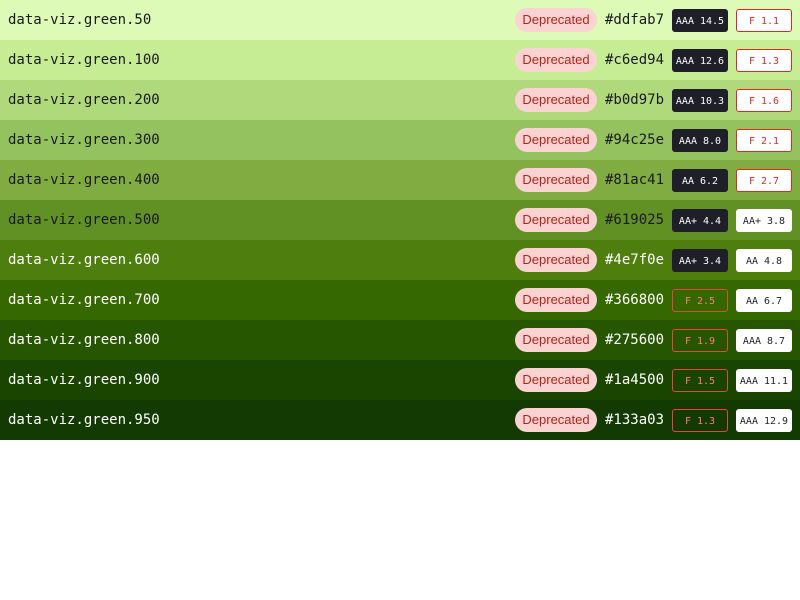 This screenshot has width=800, height=600. What do you see at coordinates (764, 20) in the screenshot?
I see `contrast-on-light-chip: F 1.1` at bounding box center [764, 20].